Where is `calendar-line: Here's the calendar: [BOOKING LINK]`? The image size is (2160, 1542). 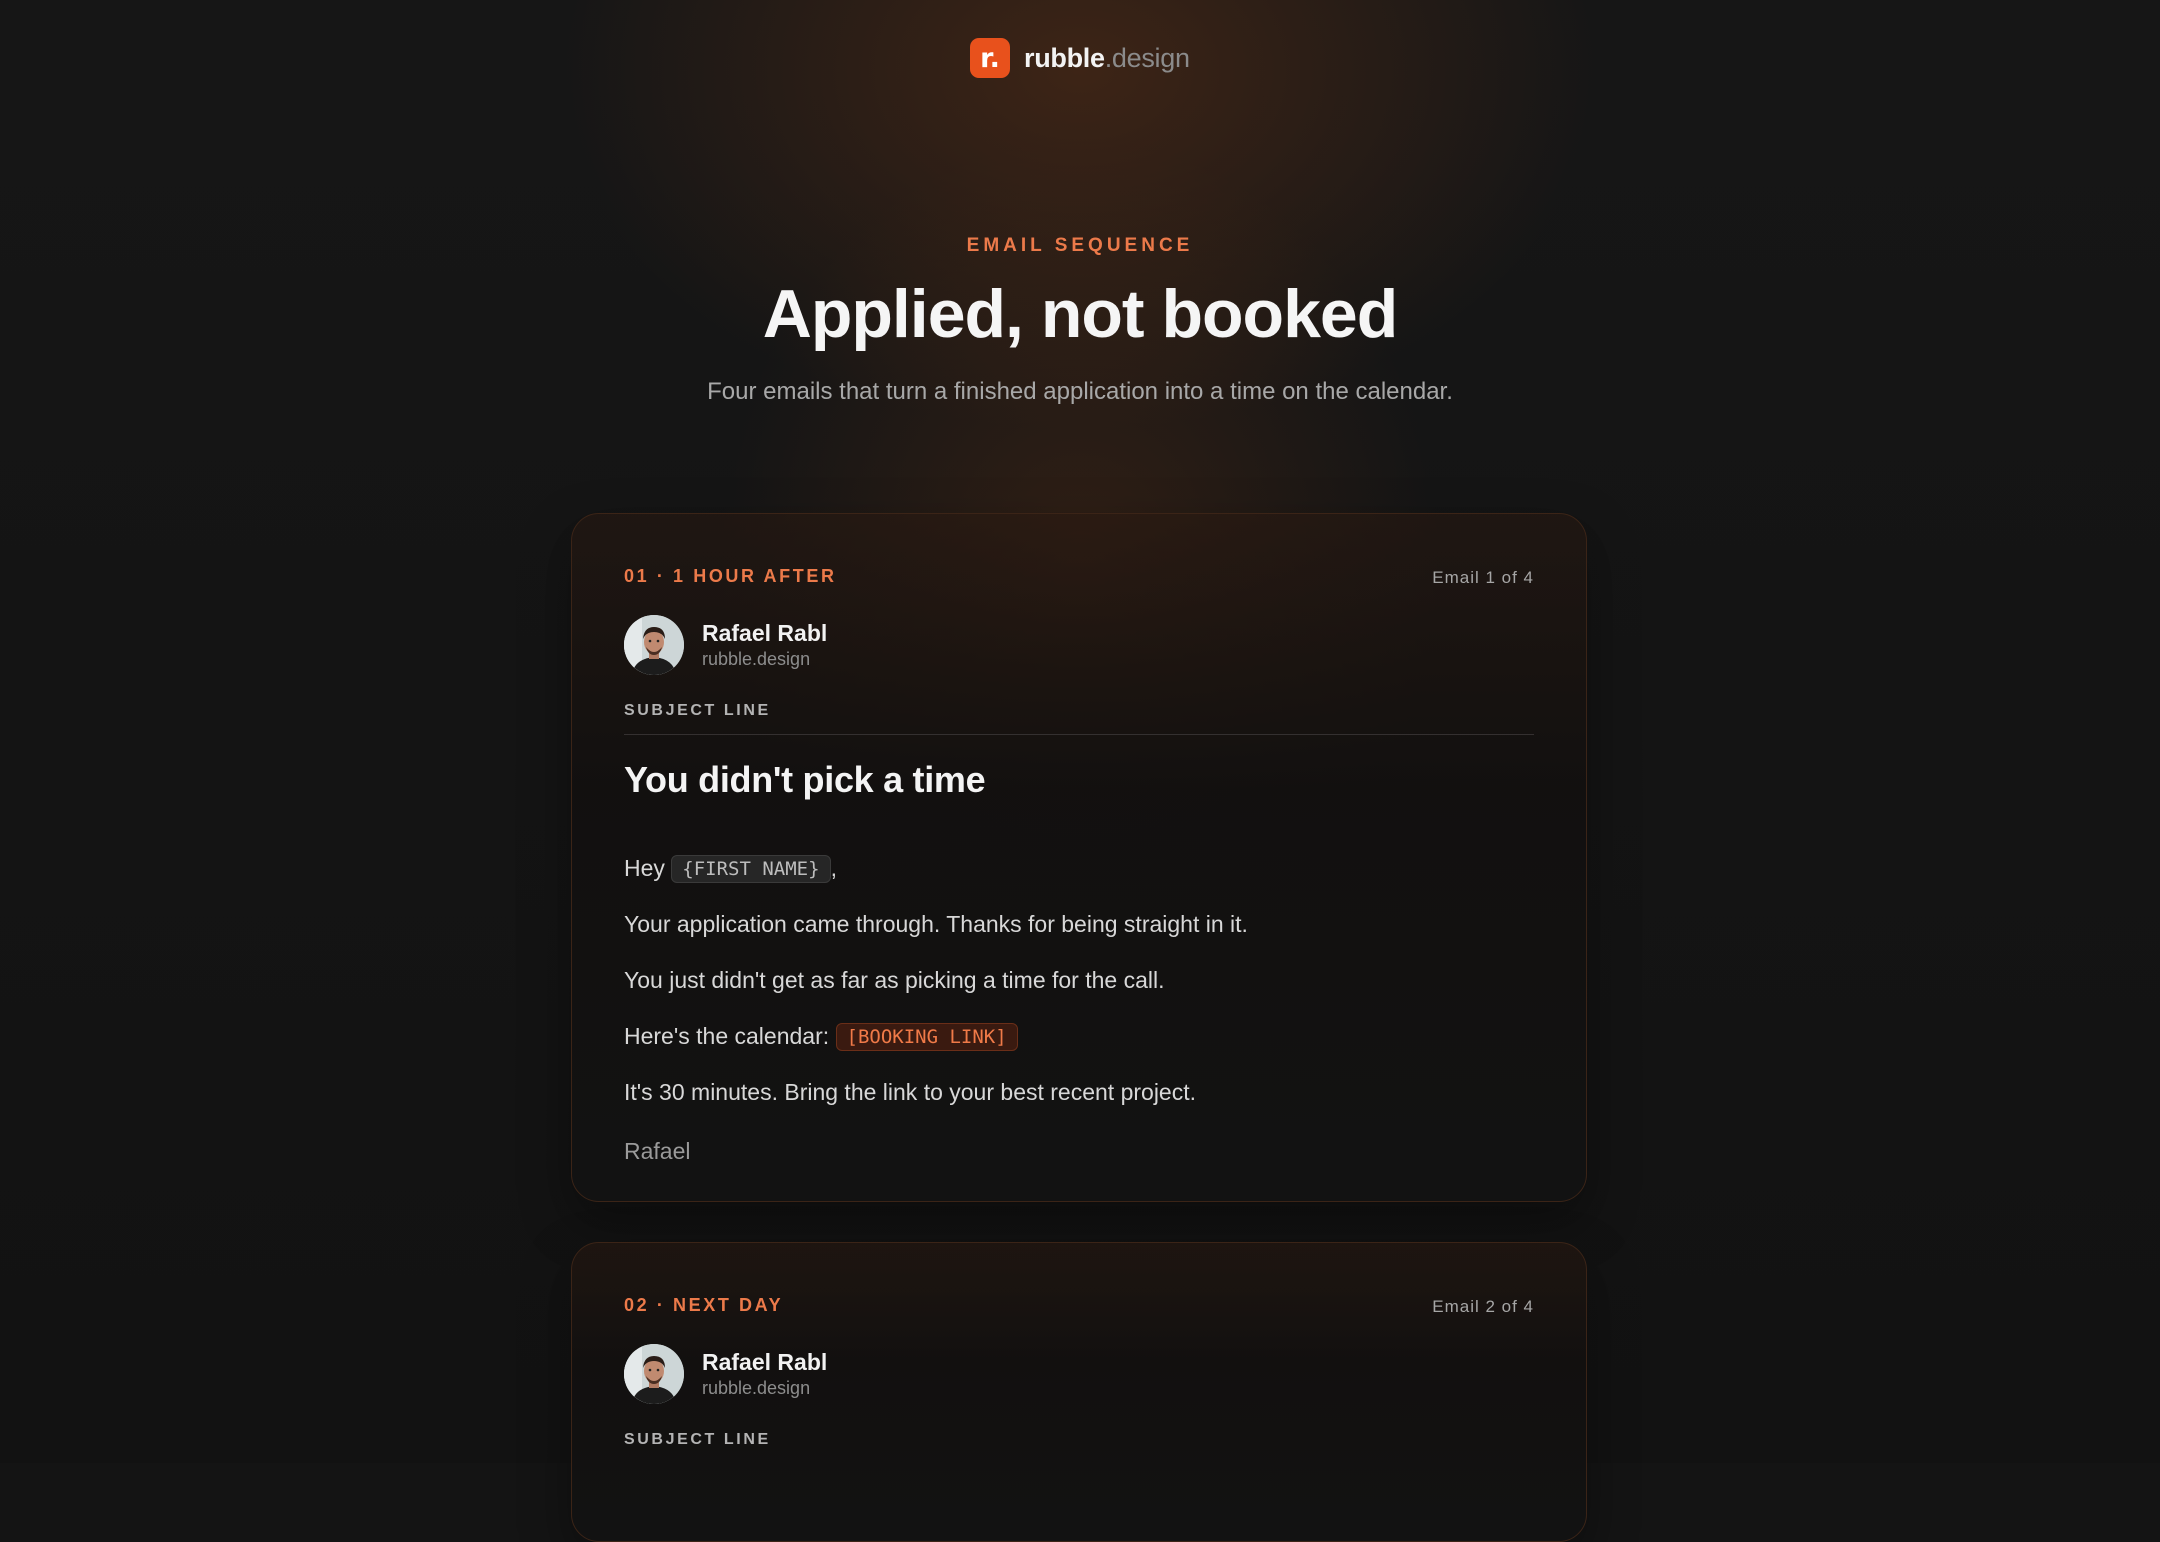
calendar-line: Here's the calendar: [BOOKING LINK] is located at coordinates (821, 1037).